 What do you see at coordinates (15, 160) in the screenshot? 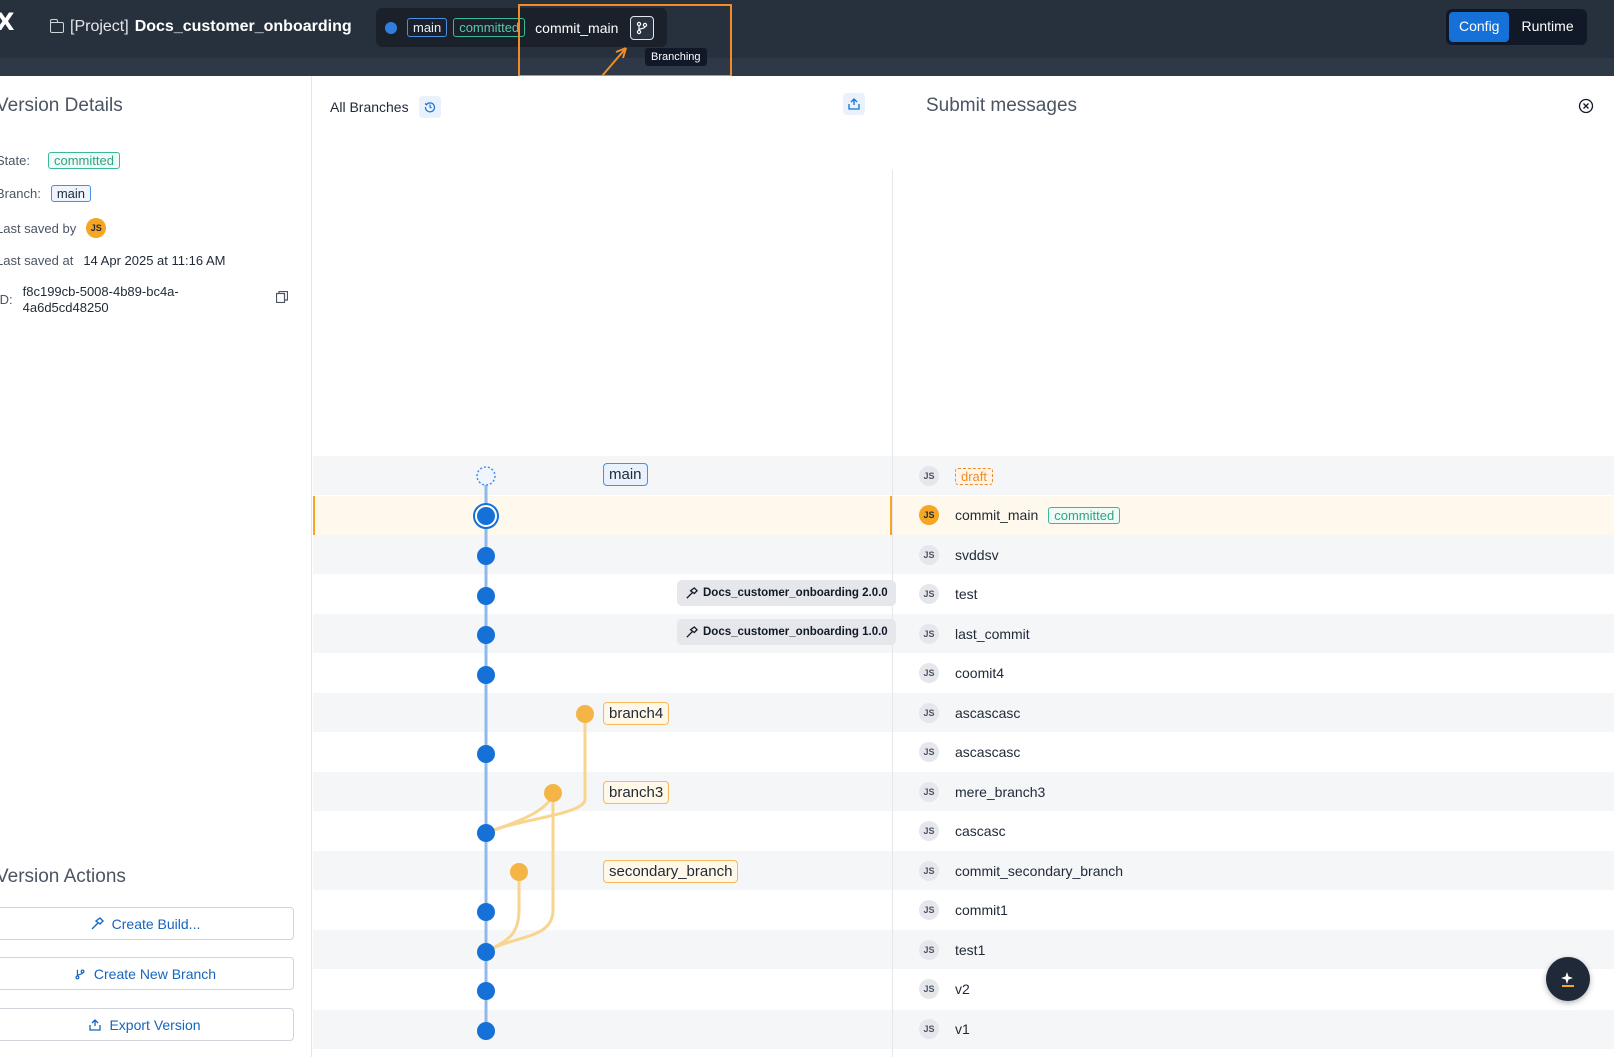
I see `state-label: State:` at bounding box center [15, 160].